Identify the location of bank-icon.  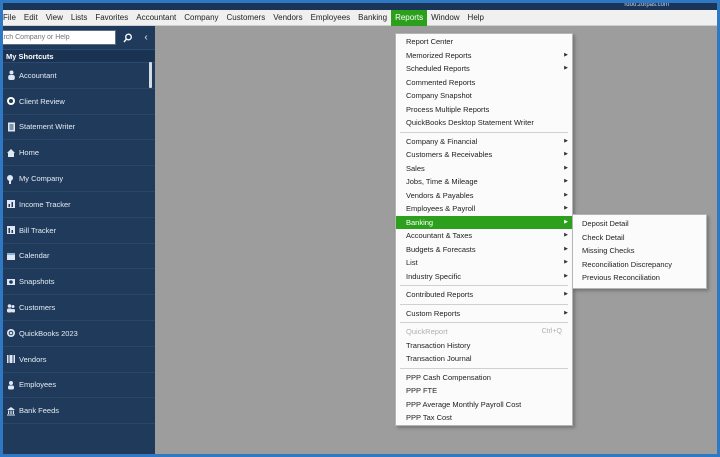
(11, 411).